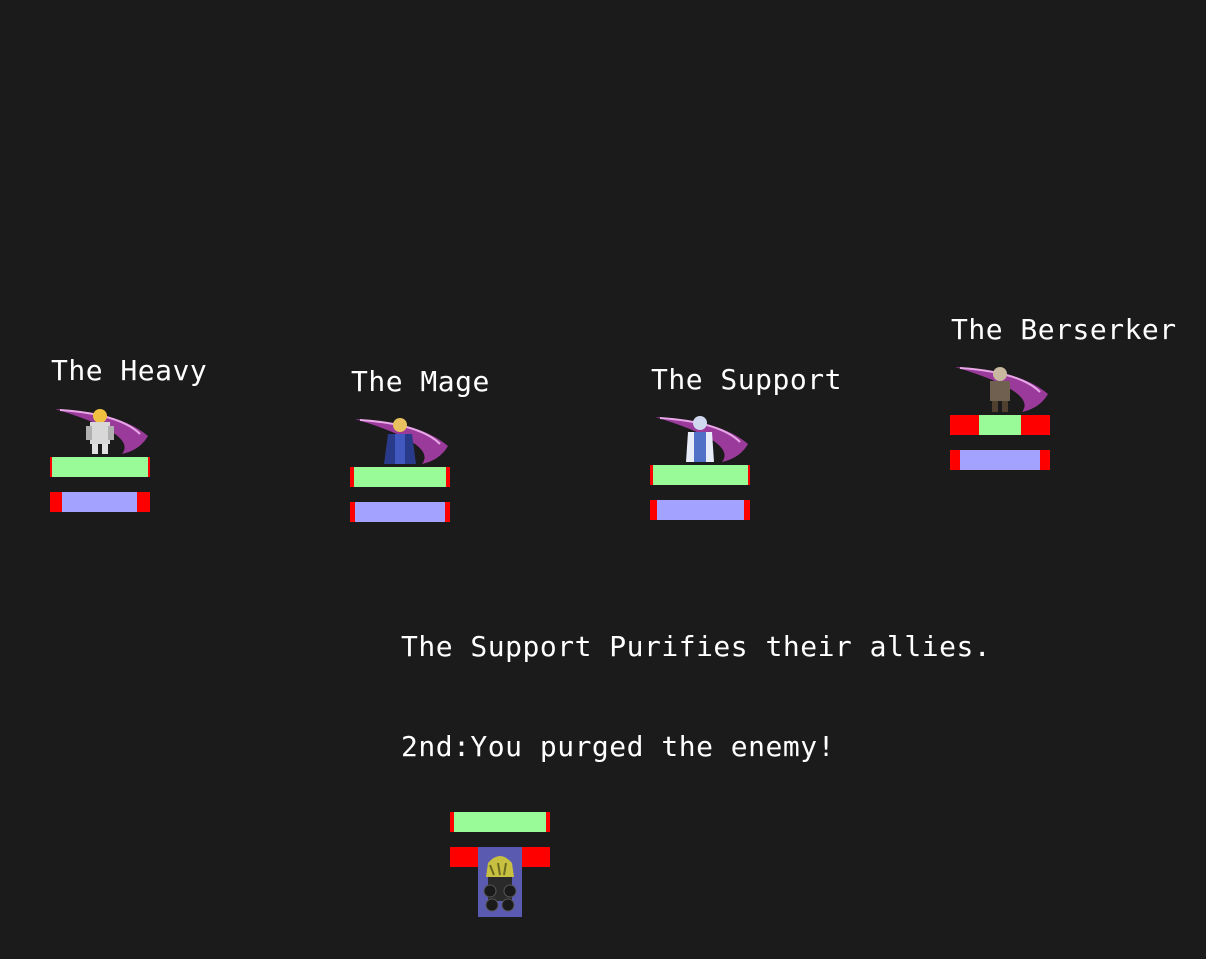 The height and width of the screenshot is (959, 1206). I want to click on player-hp-bar, so click(500, 822).